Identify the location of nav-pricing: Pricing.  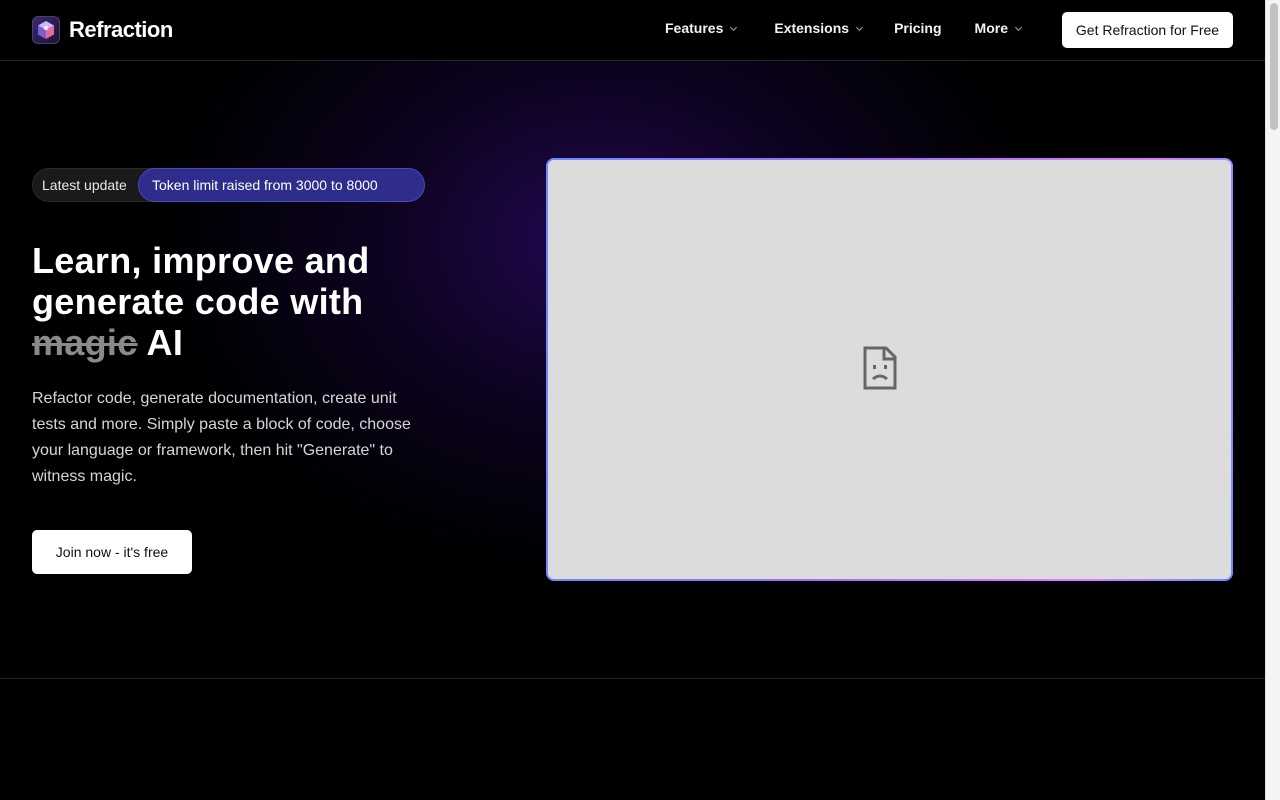
(917, 28).